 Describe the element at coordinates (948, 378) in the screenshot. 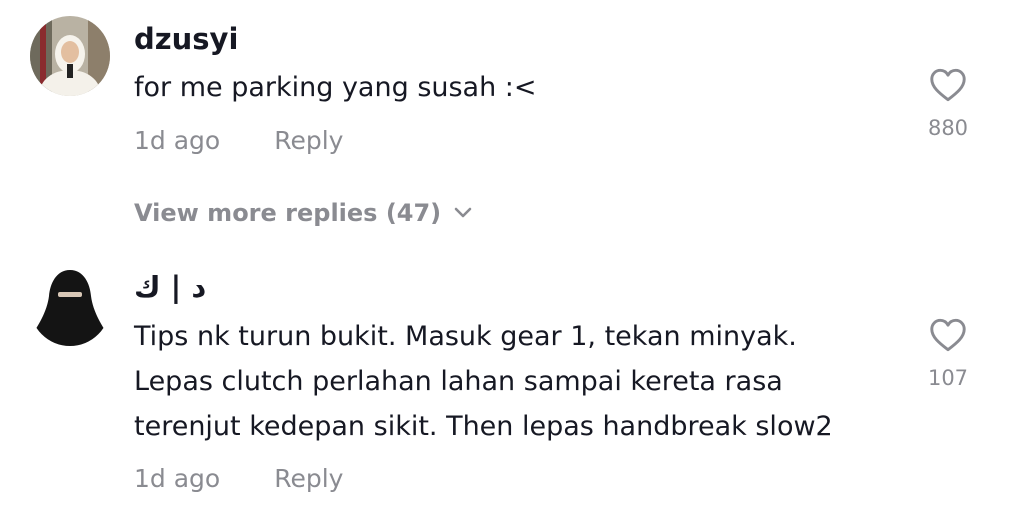

I see `like-count: 107` at that location.